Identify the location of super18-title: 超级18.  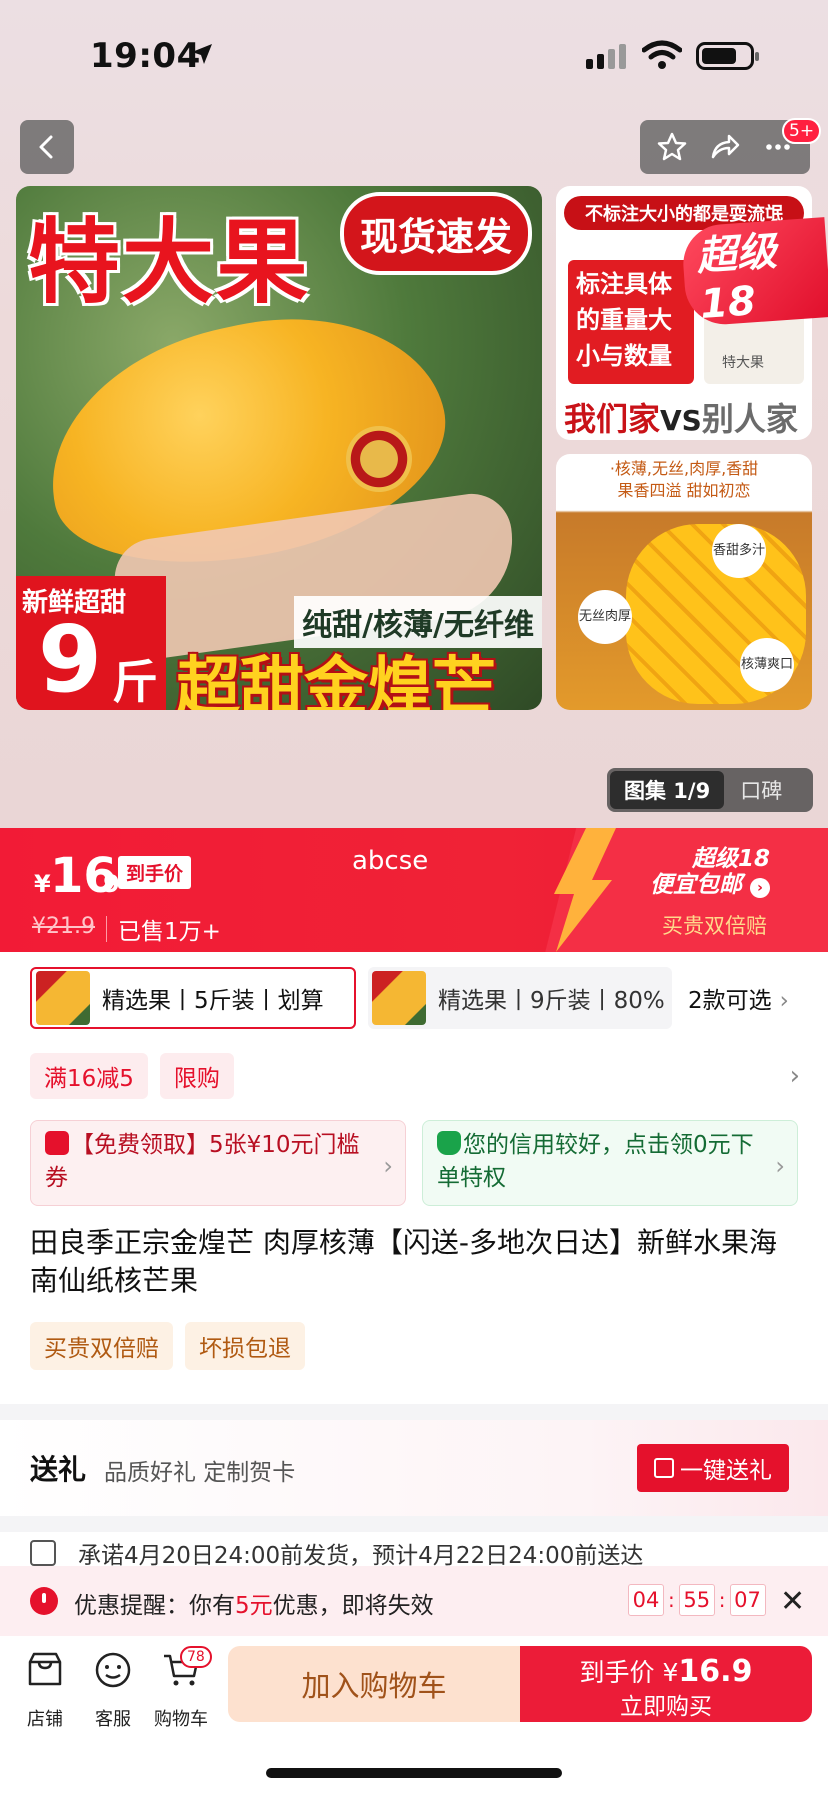
(731, 859).